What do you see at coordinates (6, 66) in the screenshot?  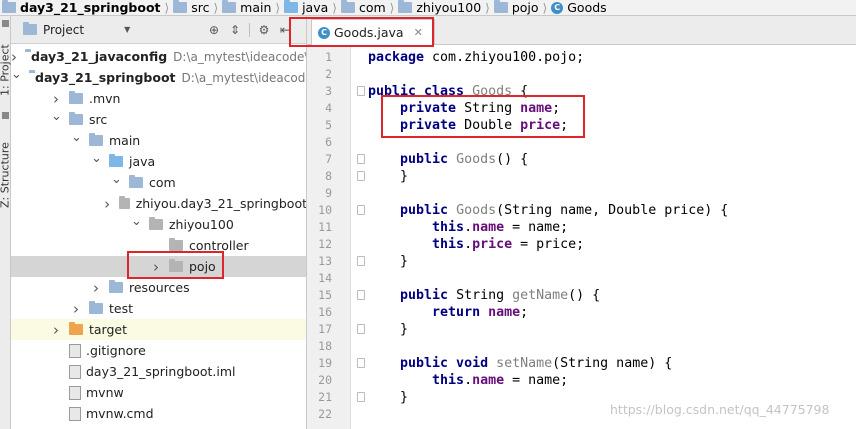 I see `project-tool-tab: 1: Project` at bounding box center [6, 66].